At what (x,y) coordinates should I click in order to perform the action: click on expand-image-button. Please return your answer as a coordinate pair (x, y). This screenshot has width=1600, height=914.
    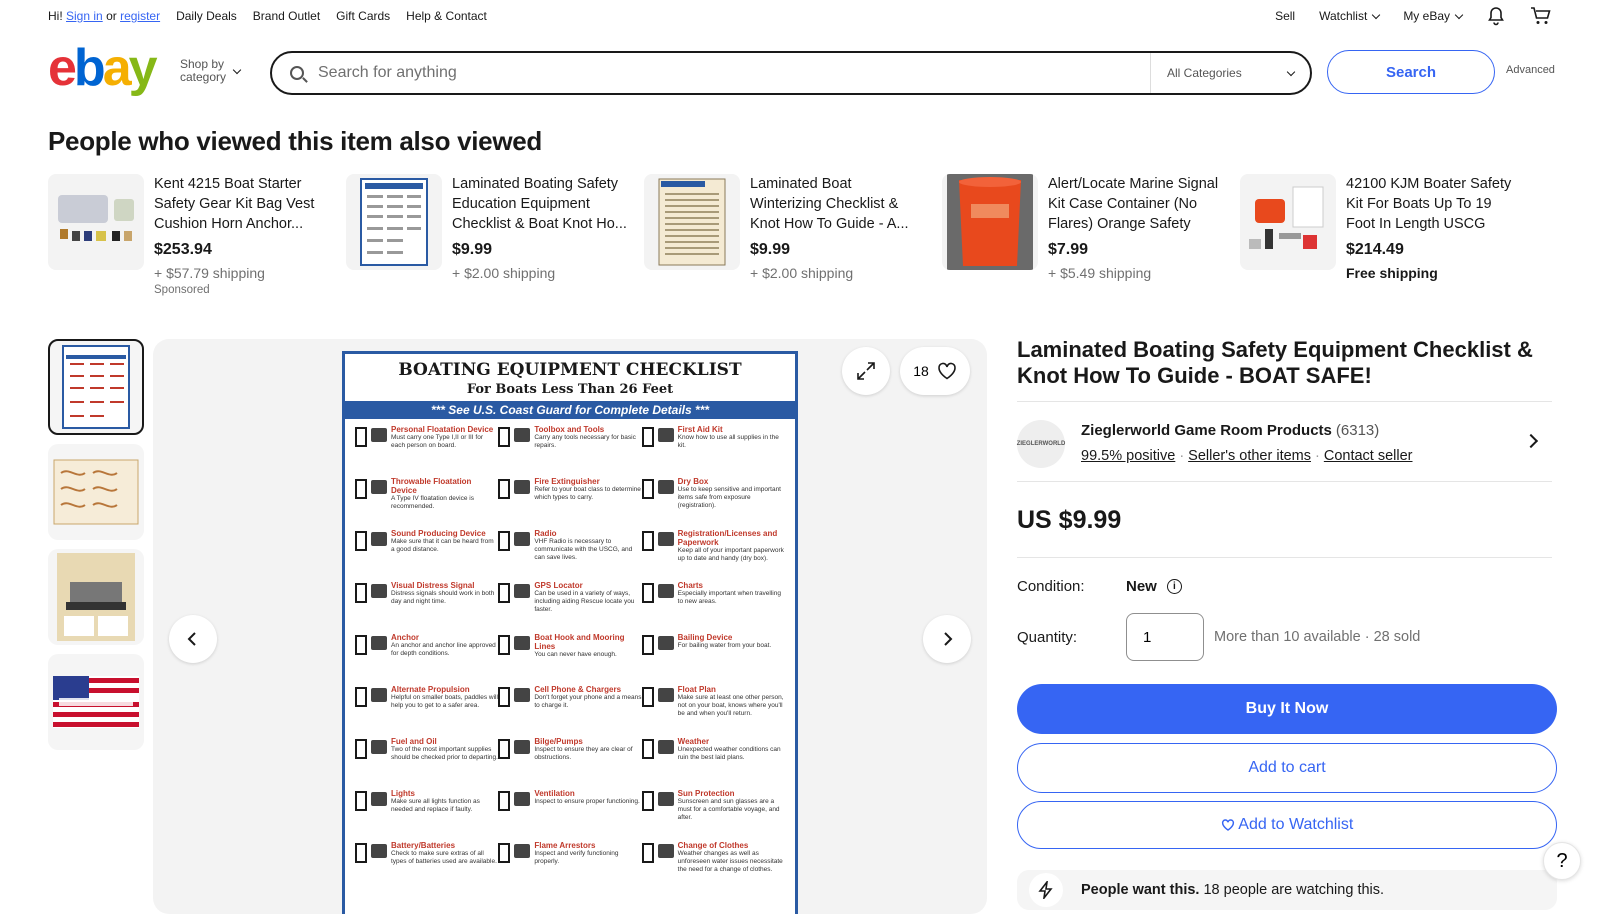
    Looking at the image, I should click on (866, 371).